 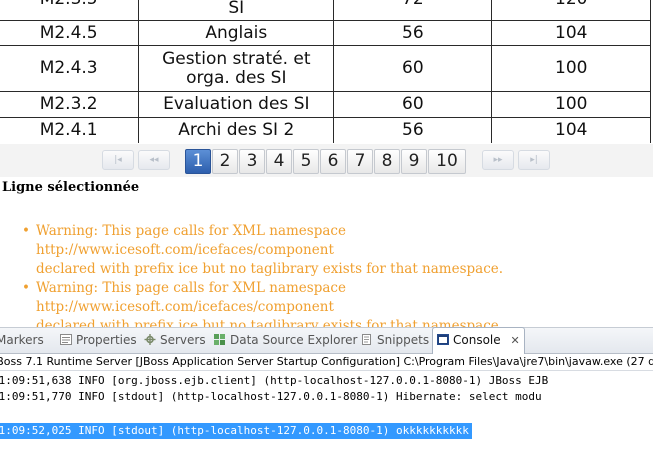 What do you see at coordinates (71, 187) in the screenshot?
I see `selected-row-title: Ligne sélectionnée` at bounding box center [71, 187].